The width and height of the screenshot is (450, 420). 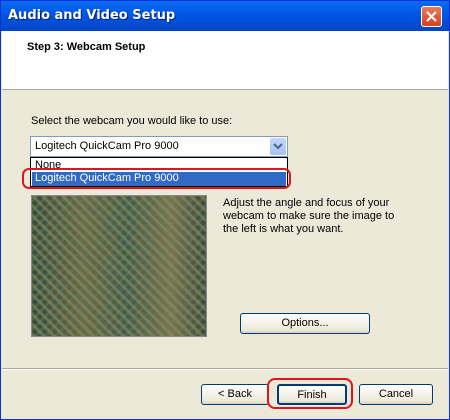 What do you see at coordinates (107, 146) in the screenshot?
I see `webcam-selected-value: Logitech QuickCam Pro 9000` at bounding box center [107, 146].